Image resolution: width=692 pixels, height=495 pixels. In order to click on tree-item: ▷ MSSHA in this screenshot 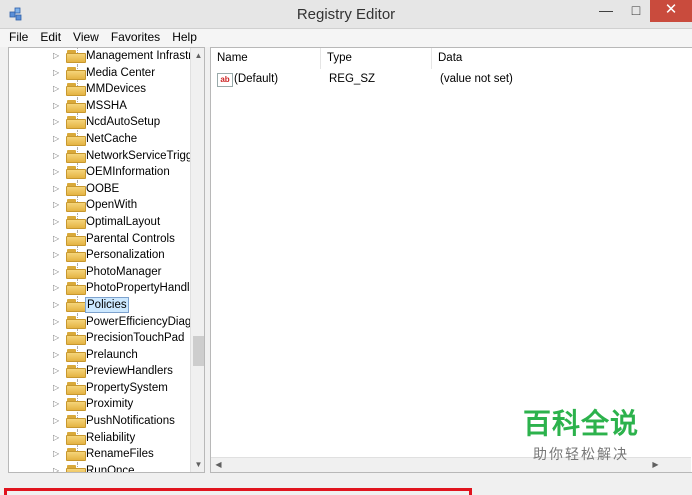, I will do `click(99, 106)`.